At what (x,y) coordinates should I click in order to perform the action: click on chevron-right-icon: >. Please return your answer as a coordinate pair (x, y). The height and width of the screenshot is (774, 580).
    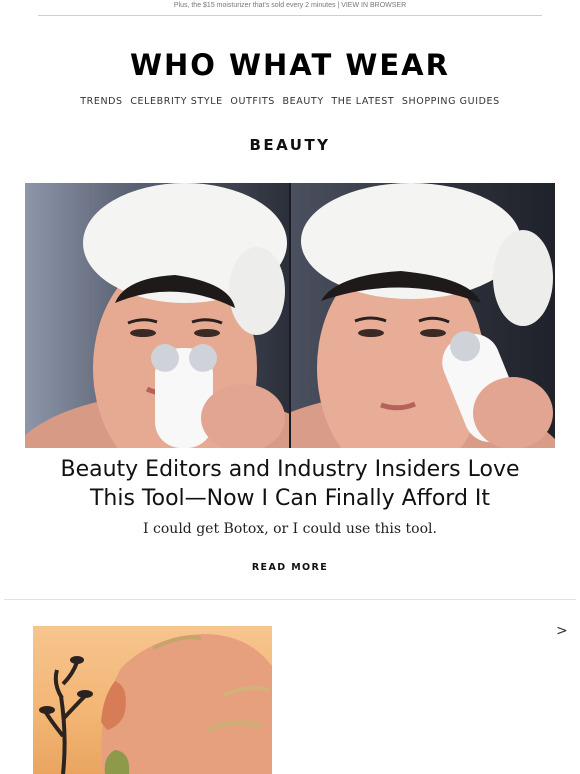
    Looking at the image, I should click on (562, 631).